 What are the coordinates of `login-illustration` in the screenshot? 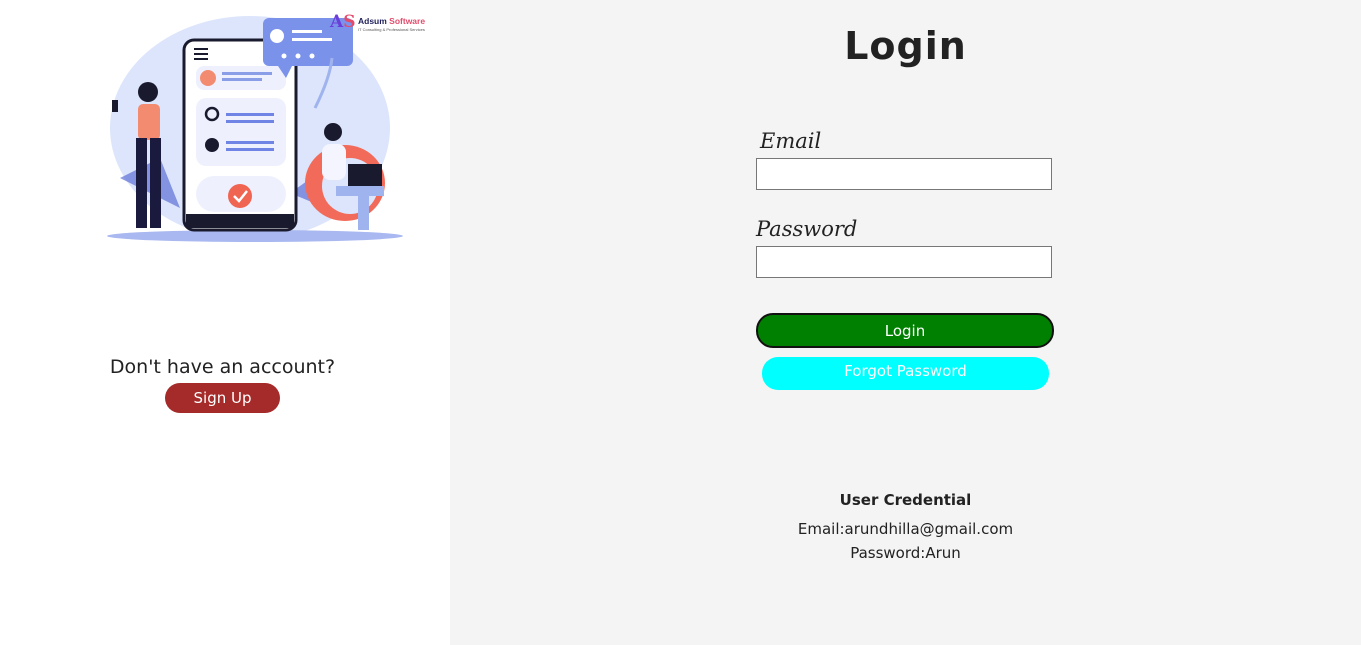 It's located at (255, 129).